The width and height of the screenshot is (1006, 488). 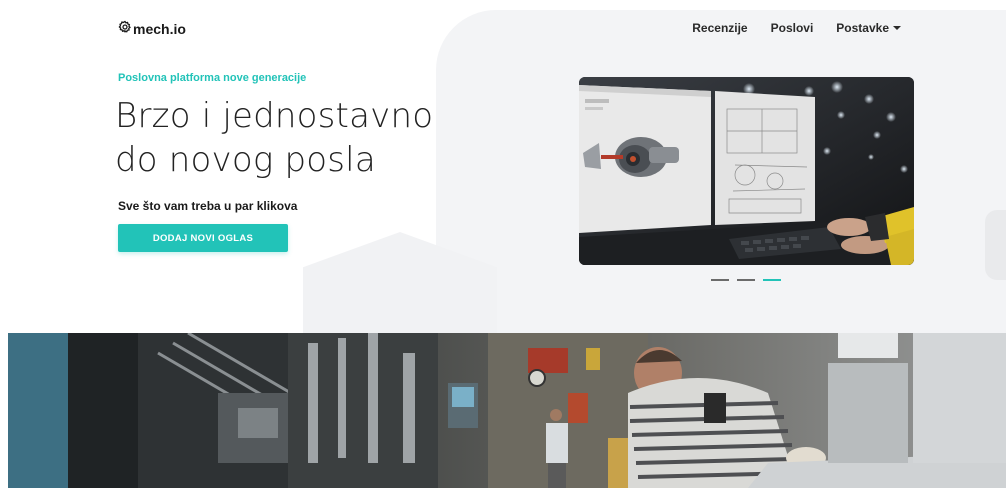 I want to click on hero-subheading: Sve što vam treba u par klikova, so click(x=208, y=206).